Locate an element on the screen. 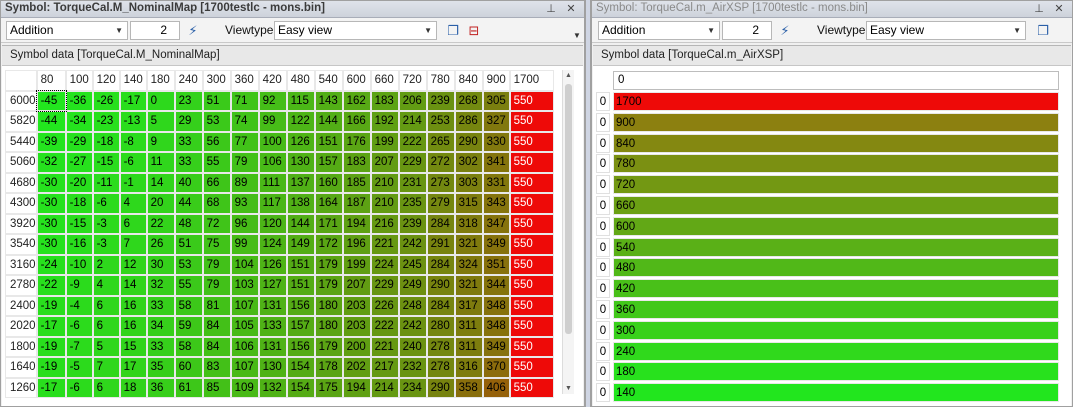 The width and height of the screenshot is (1073, 407). map-cell: 278 is located at coordinates (440, 367).